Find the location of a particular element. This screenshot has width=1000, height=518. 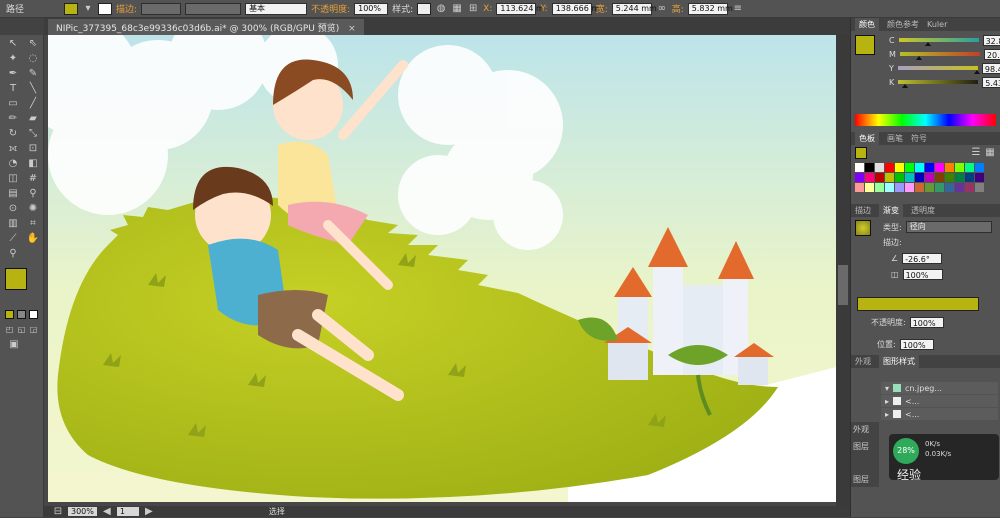

selection-tool-icon: ↖ is located at coordinates (13, 44).